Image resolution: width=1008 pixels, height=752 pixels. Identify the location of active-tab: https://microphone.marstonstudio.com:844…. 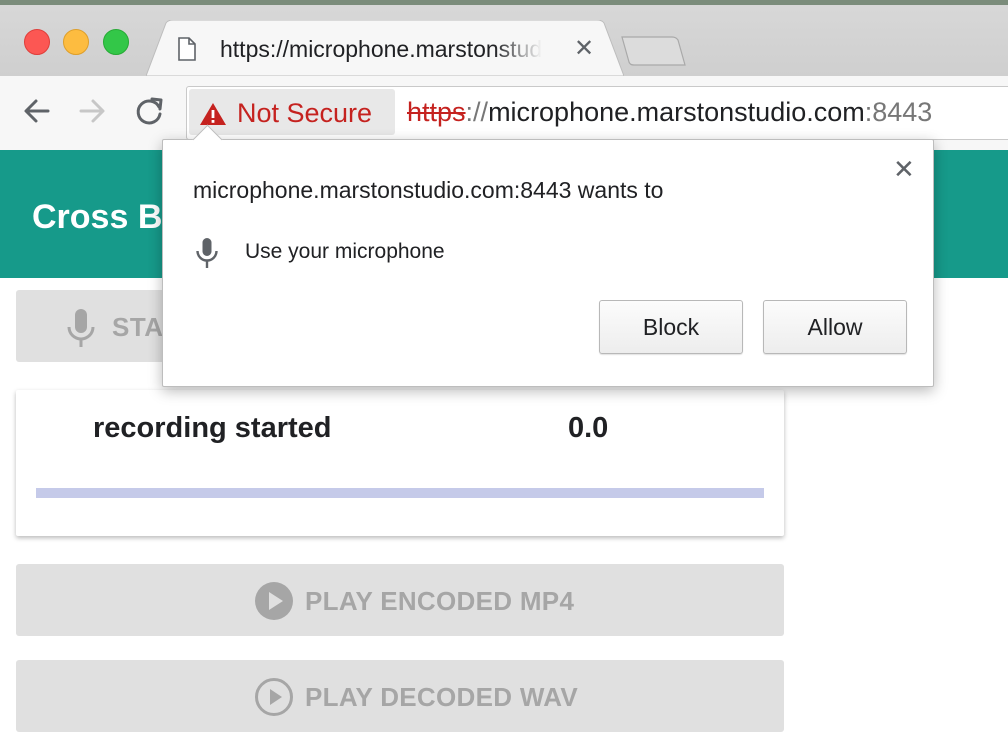
(385, 48).